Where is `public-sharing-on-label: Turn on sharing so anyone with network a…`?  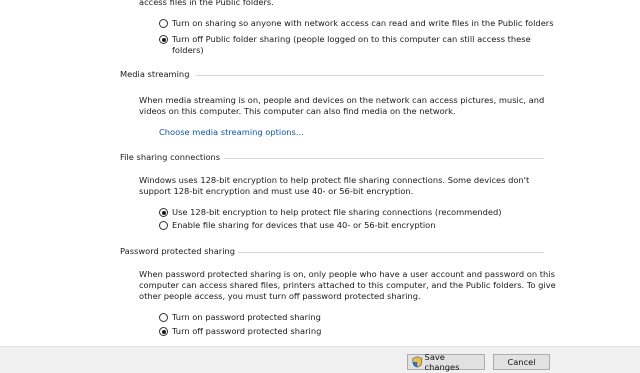 public-sharing-on-label: Turn on sharing so anyone with network a… is located at coordinates (363, 23).